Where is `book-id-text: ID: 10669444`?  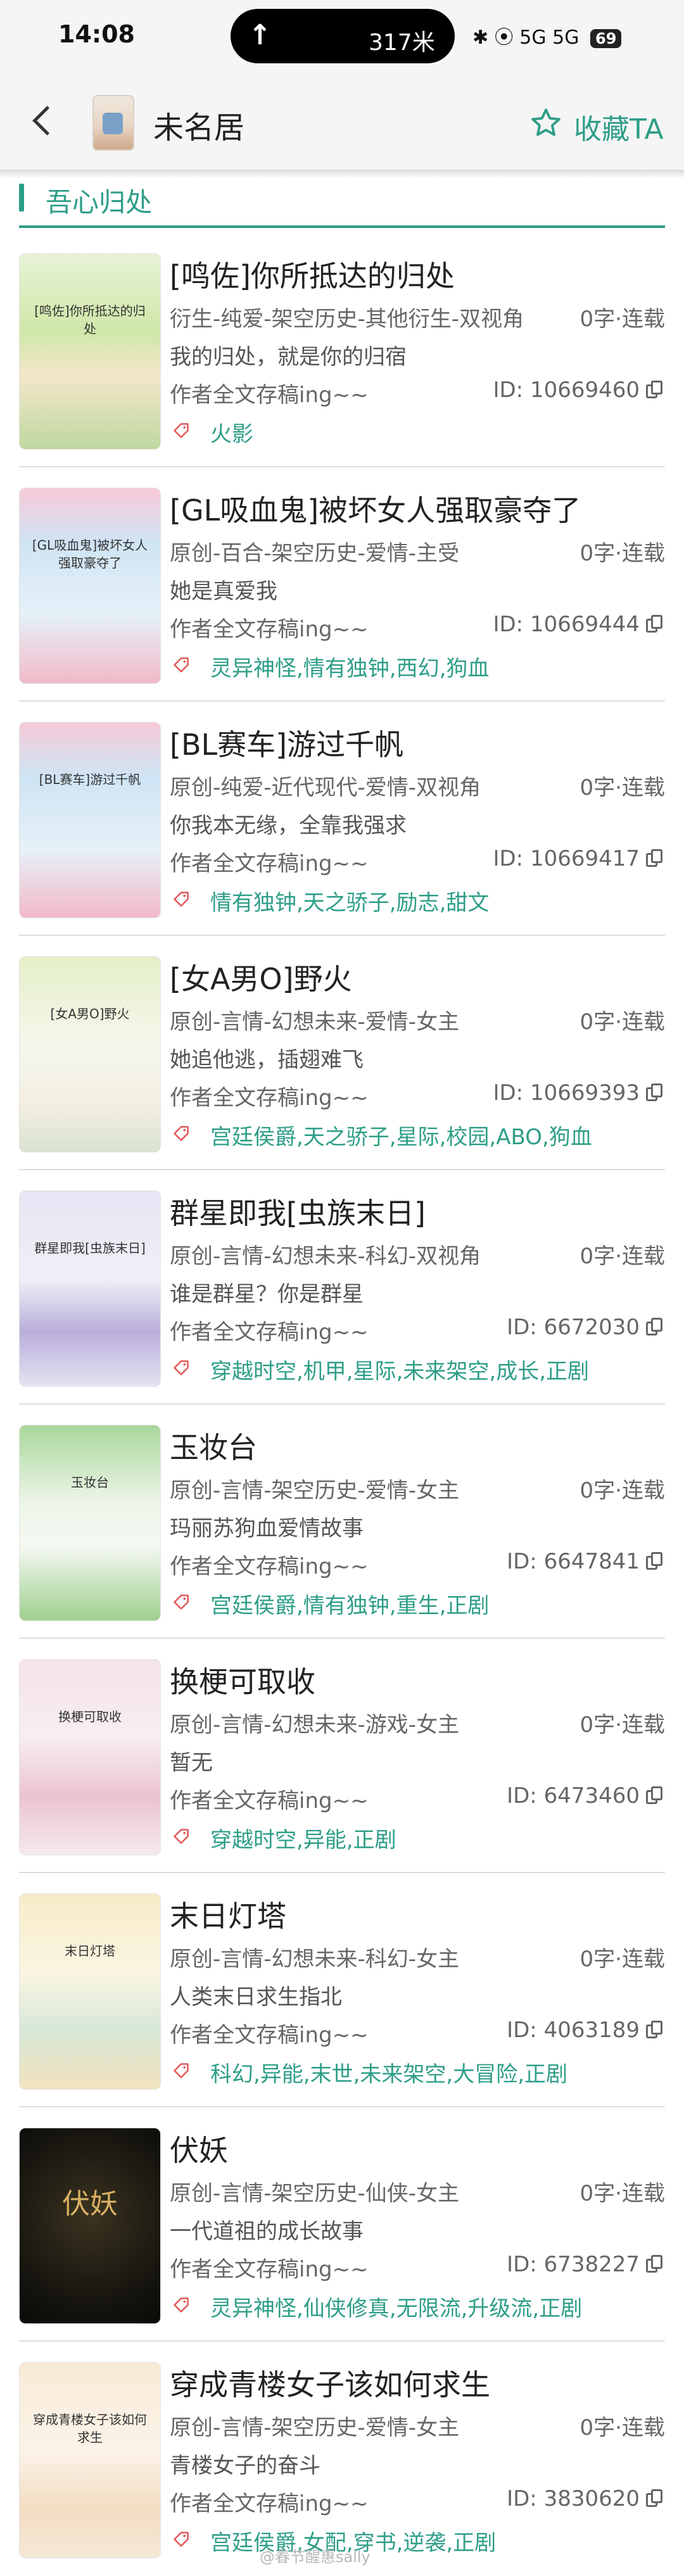
book-id-text: ID: 10669444 is located at coordinates (566, 624).